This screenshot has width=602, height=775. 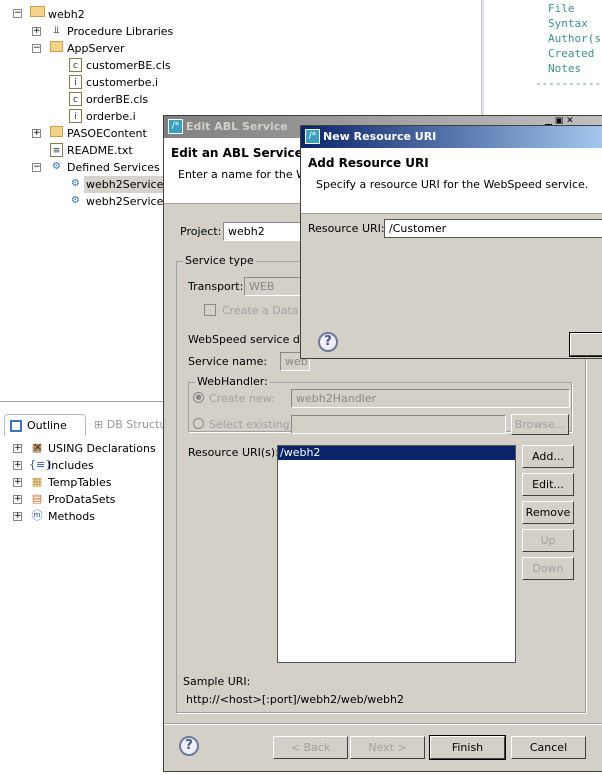 What do you see at coordinates (346, 228) in the screenshot?
I see `resource-uri-label: Resource URI:` at bounding box center [346, 228].